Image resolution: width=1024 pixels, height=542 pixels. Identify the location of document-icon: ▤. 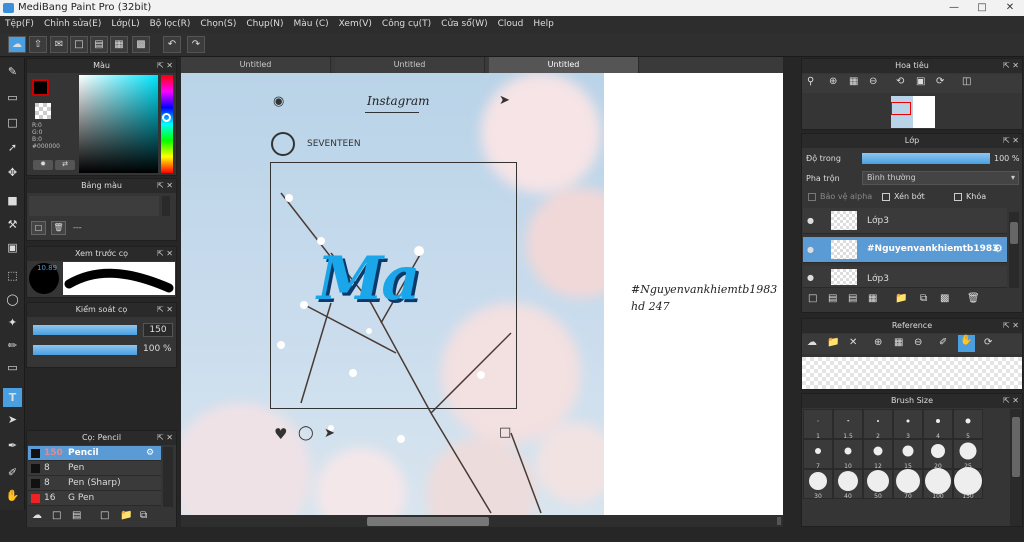
(99, 44).